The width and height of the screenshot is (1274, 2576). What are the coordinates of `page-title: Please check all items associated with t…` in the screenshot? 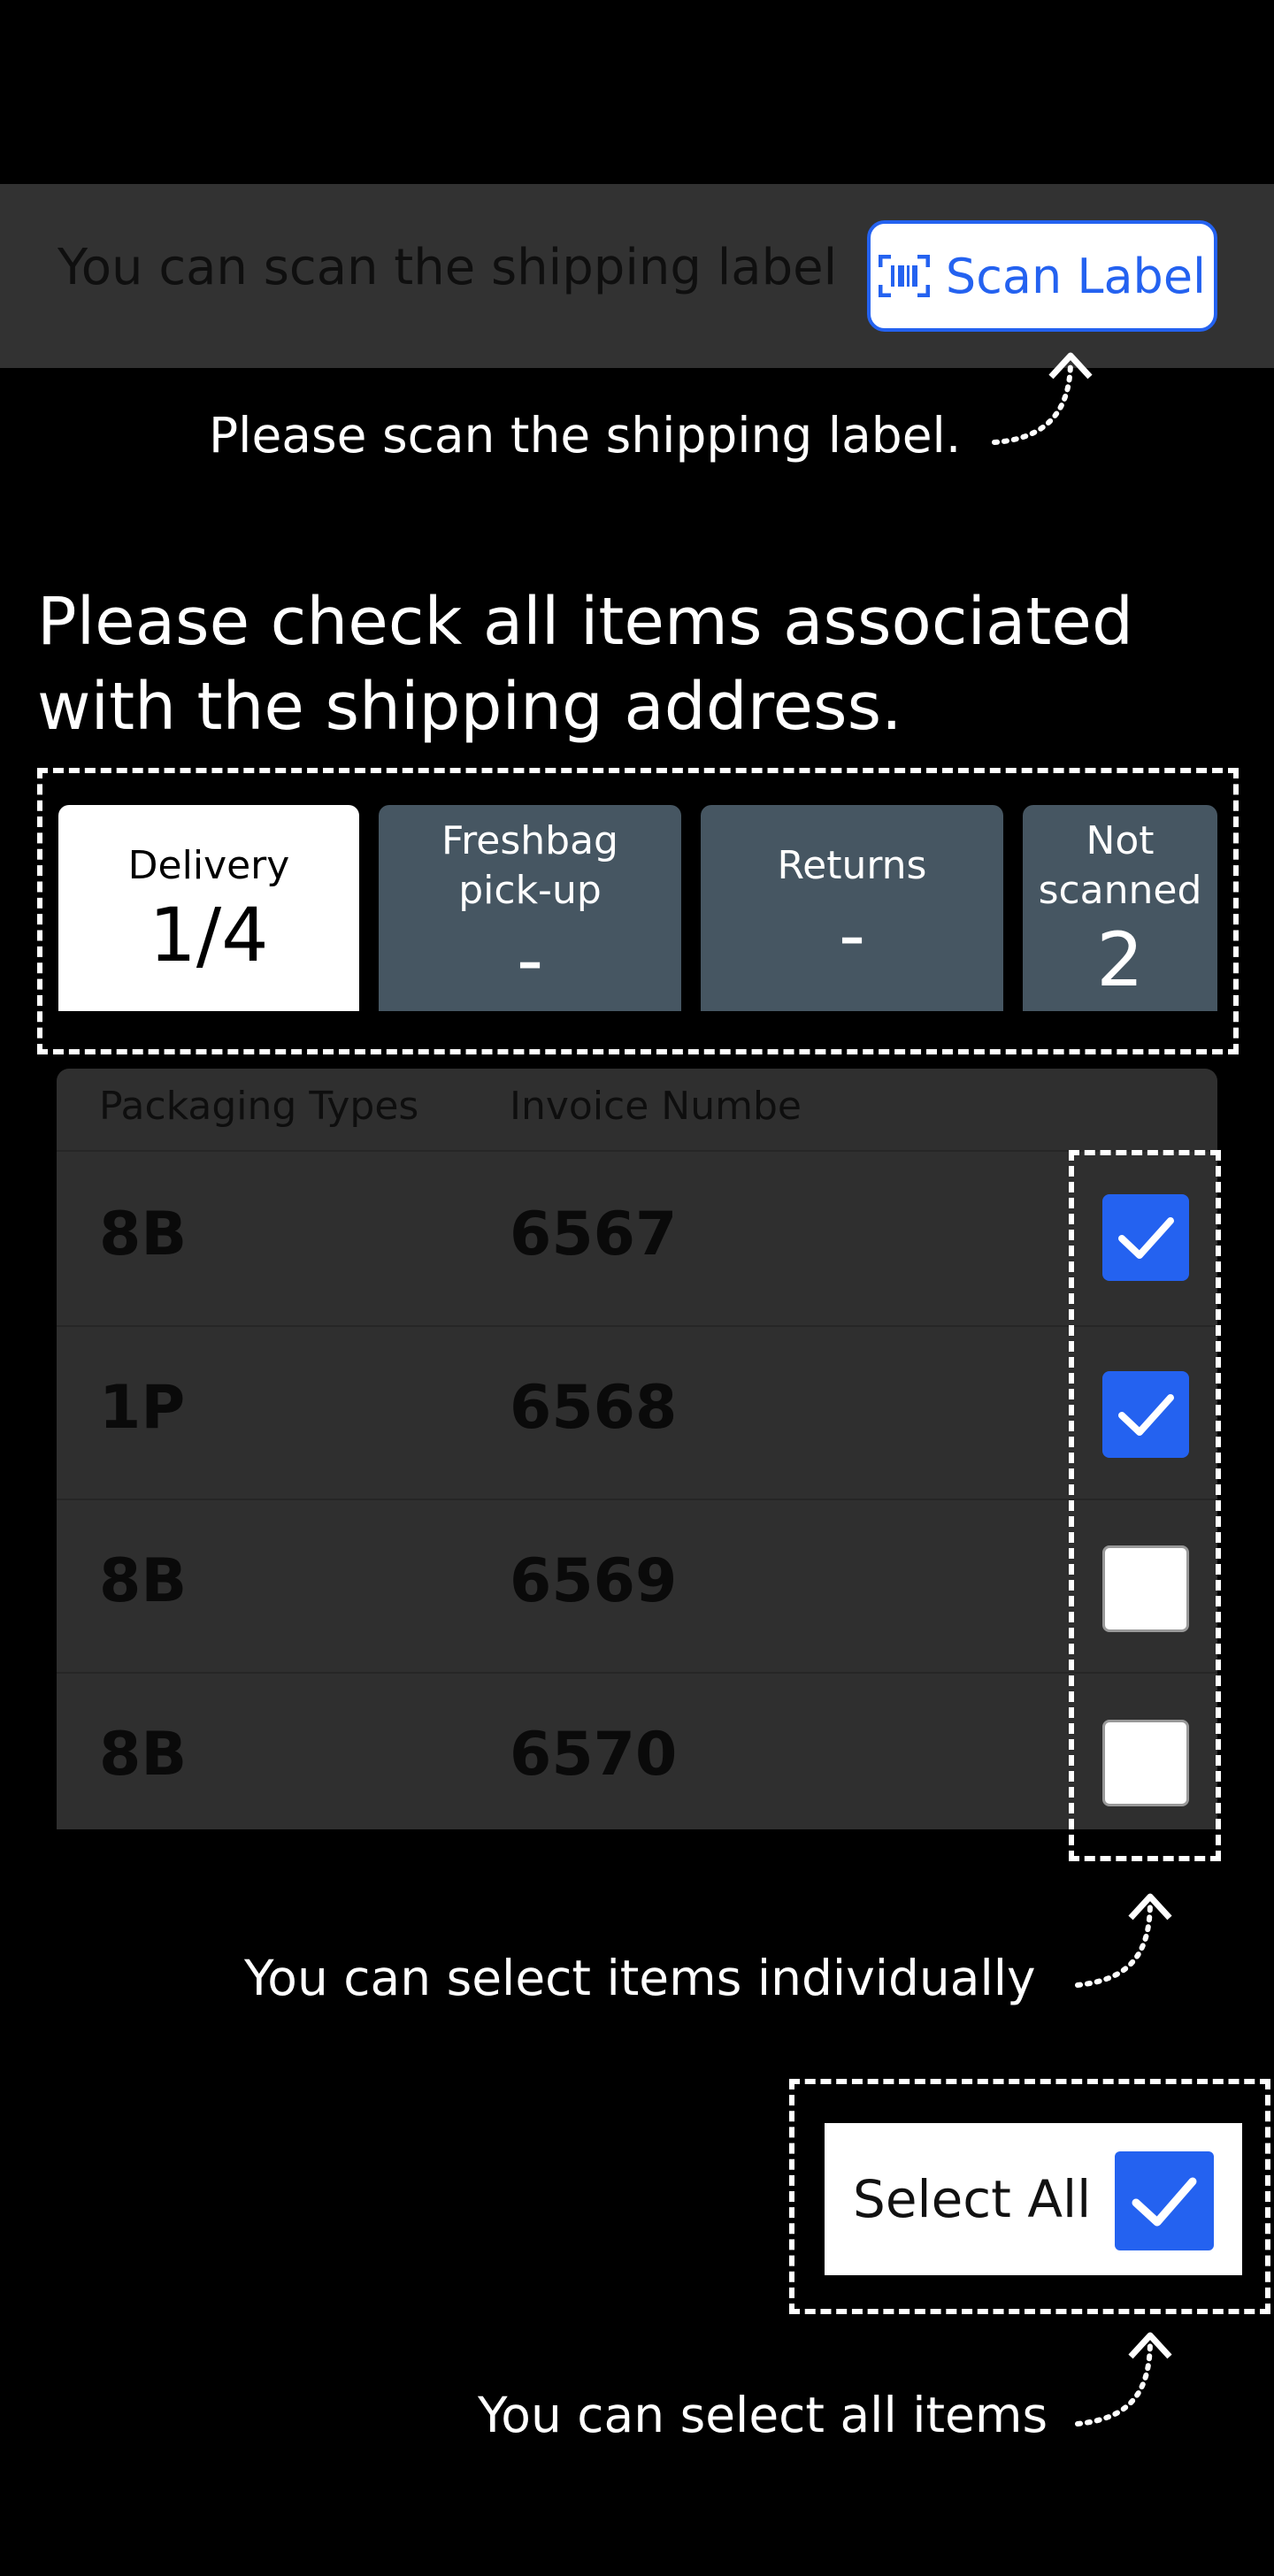 It's located at (585, 664).